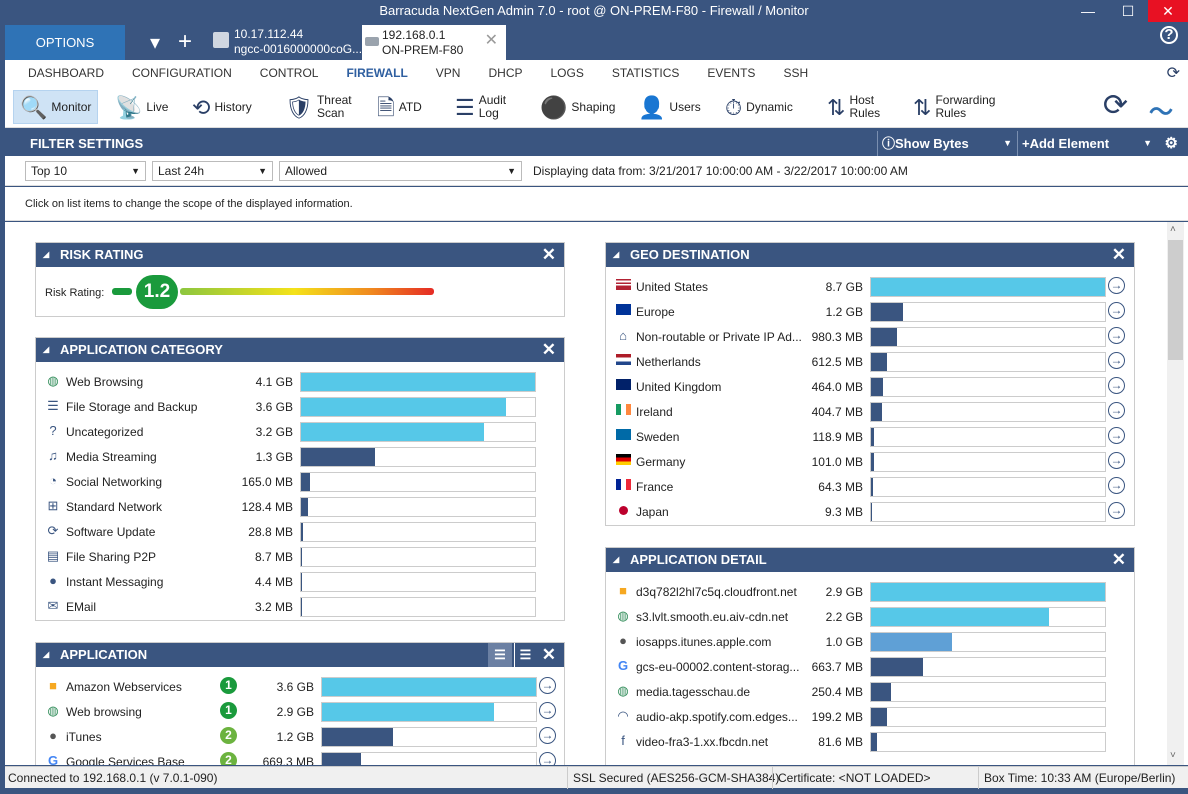  Describe the element at coordinates (525, 655) in the screenshot. I see `tree-view-icon: ☰` at that location.